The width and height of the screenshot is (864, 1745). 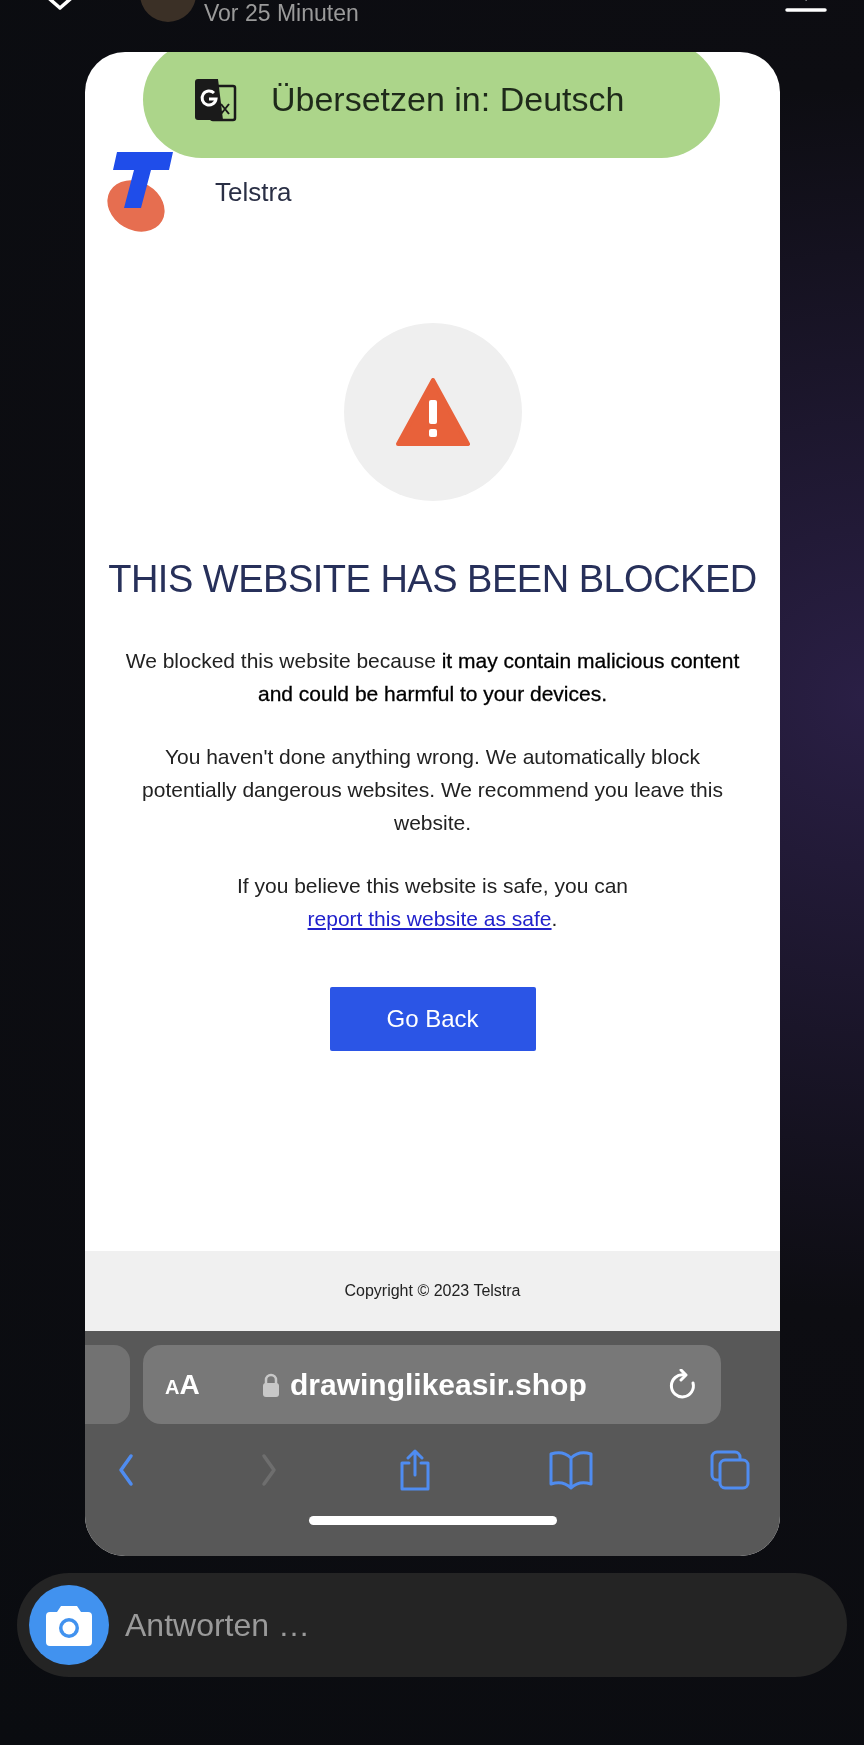 What do you see at coordinates (107, 1384) in the screenshot?
I see `previous-tab` at bounding box center [107, 1384].